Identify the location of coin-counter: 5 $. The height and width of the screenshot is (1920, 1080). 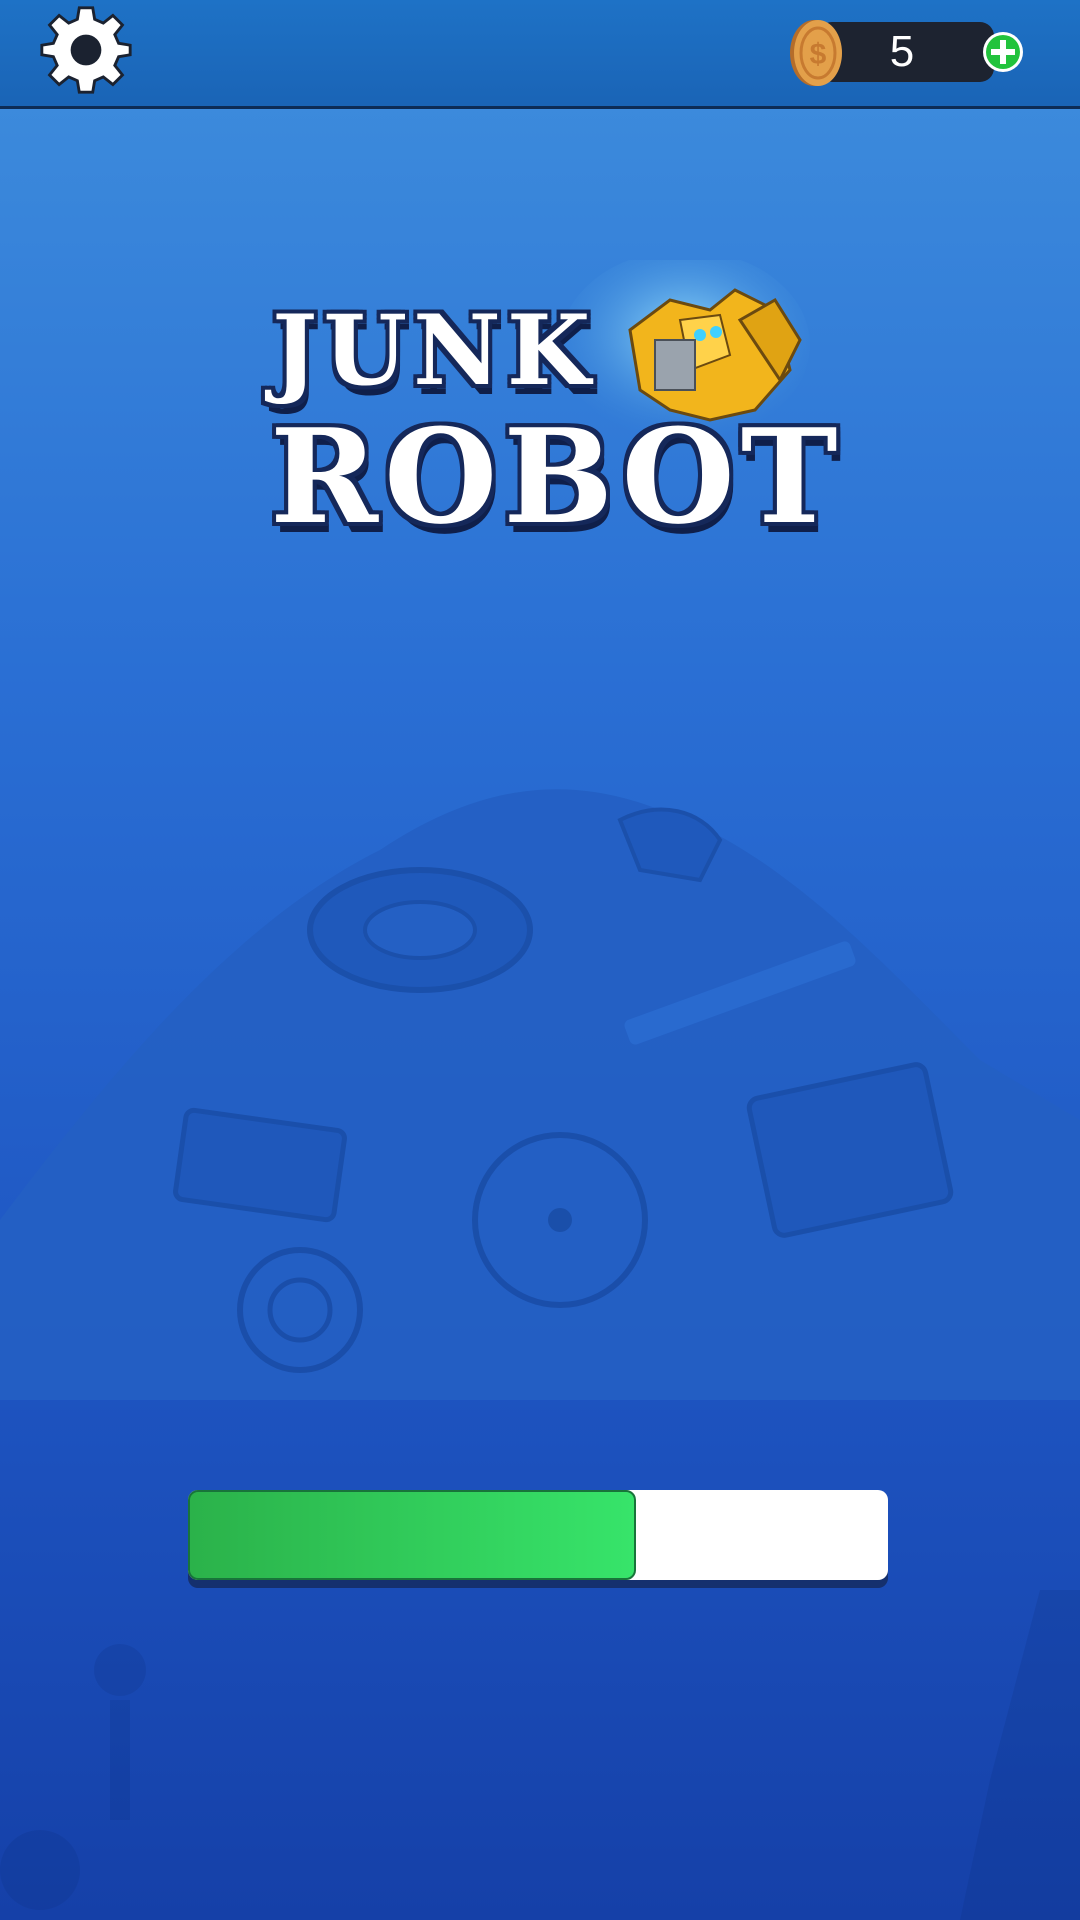
(906, 53).